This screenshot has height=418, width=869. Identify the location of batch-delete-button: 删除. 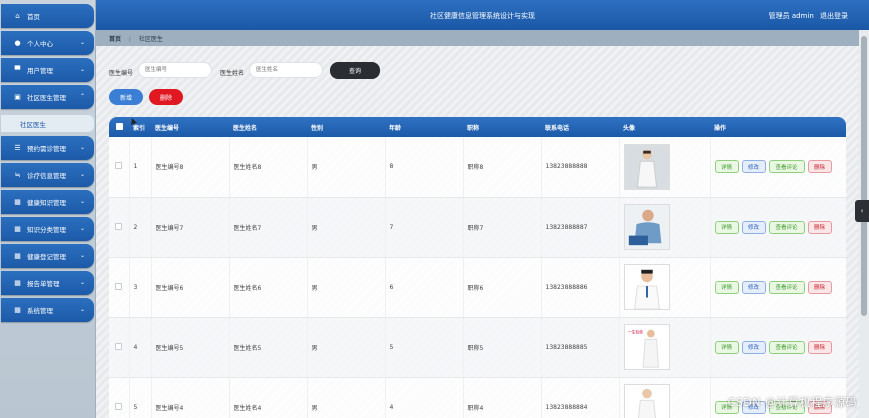
(166, 97).